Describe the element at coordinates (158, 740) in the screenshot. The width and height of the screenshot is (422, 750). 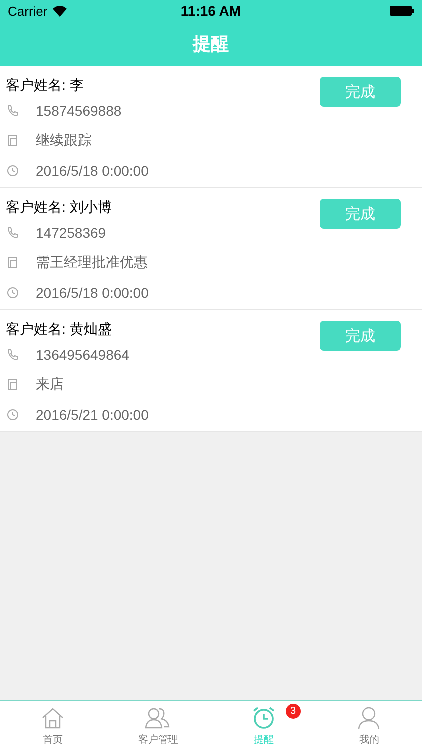
I see `tab-label: 客户管理` at that location.